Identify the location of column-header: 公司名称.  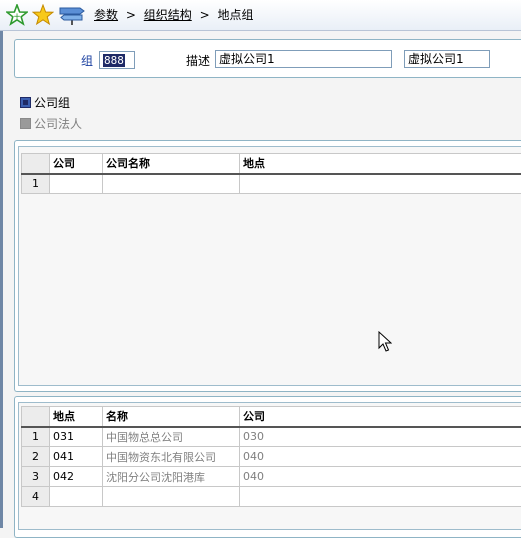
(171, 164).